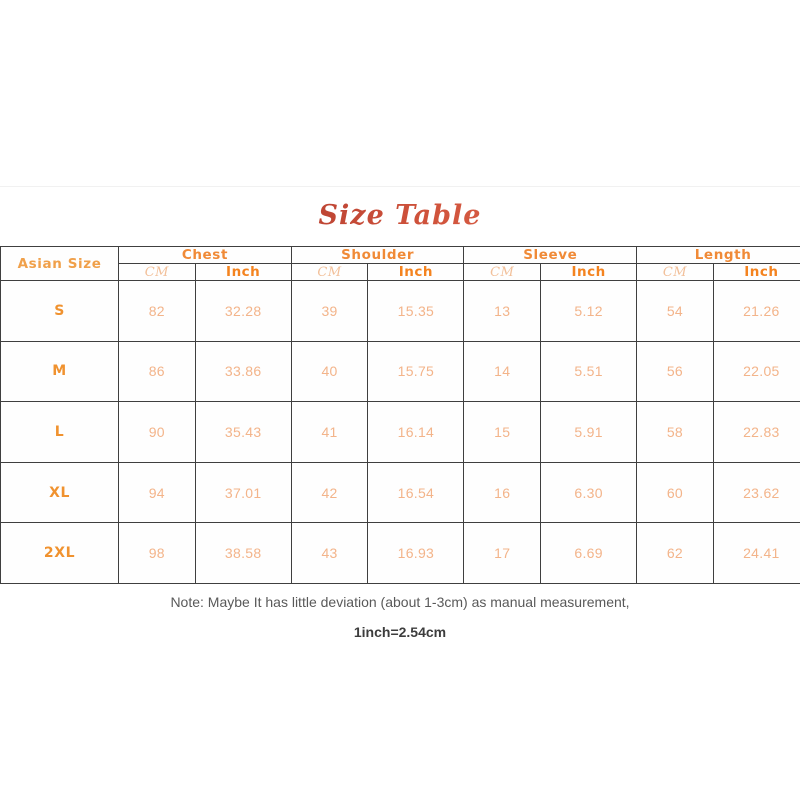 This screenshot has height=800, width=800. What do you see at coordinates (756, 272) in the screenshot?
I see `header-length-inch: Inch` at bounding box center [756, 272].